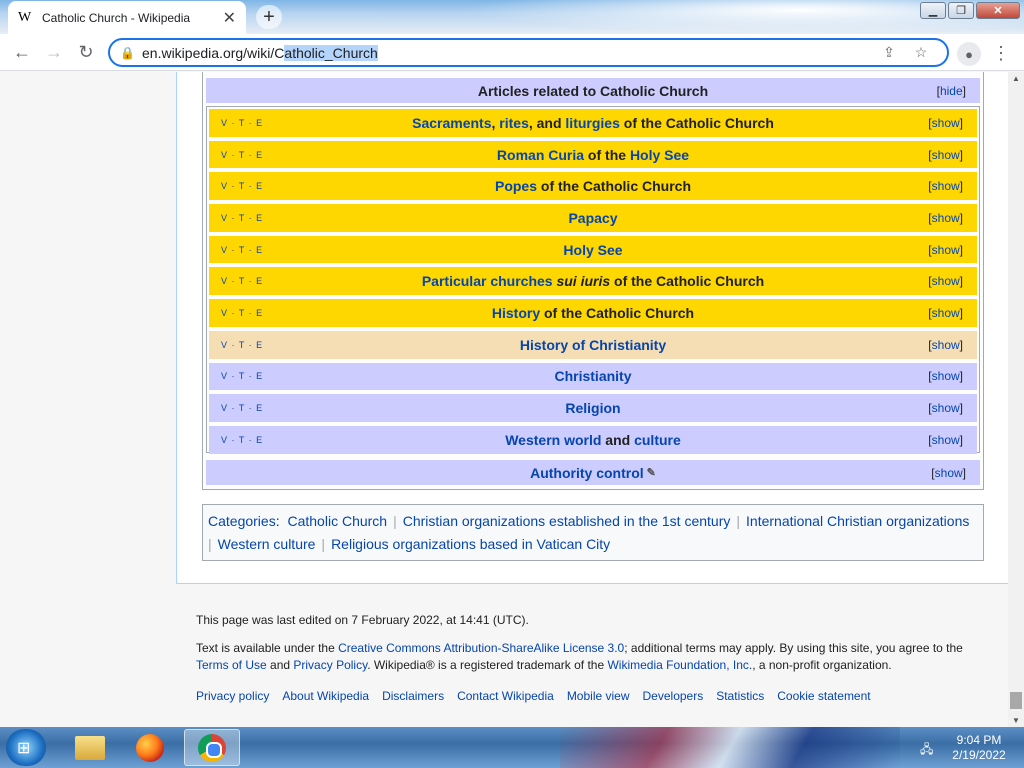  Describe the element at coordinates (889, 52) in the screenshot. I see `share-icon: ⇪` at that location.